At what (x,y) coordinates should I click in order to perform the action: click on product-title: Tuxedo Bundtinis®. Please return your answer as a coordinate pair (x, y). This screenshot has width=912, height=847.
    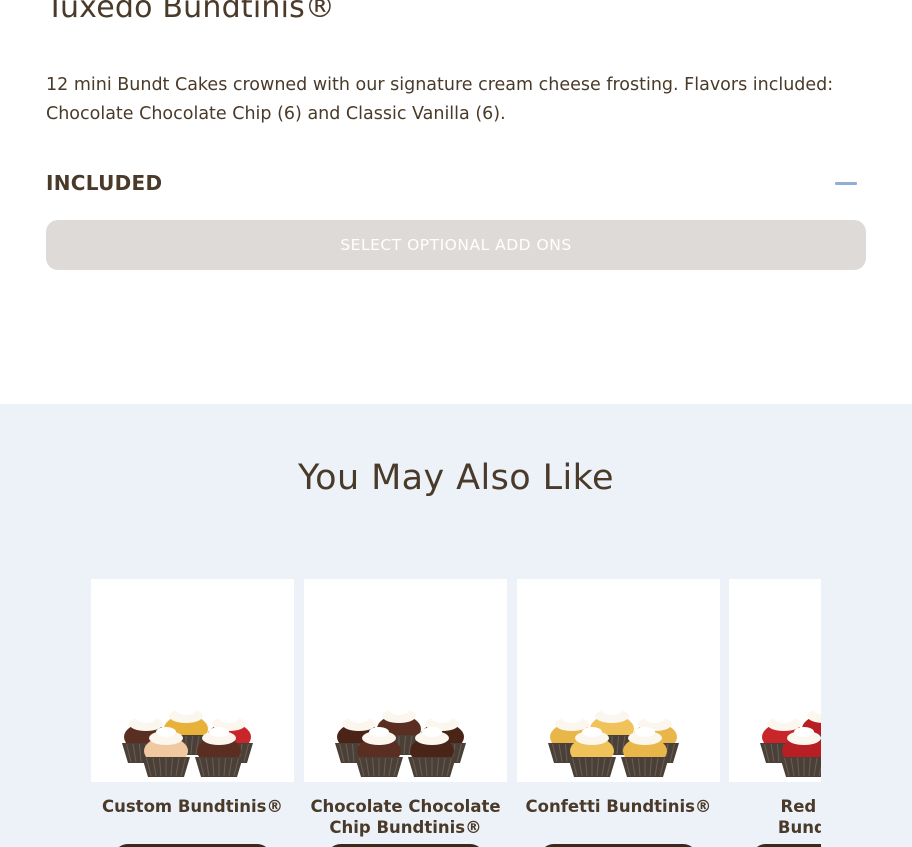
    Looking at the image, I should click on (191, 12).